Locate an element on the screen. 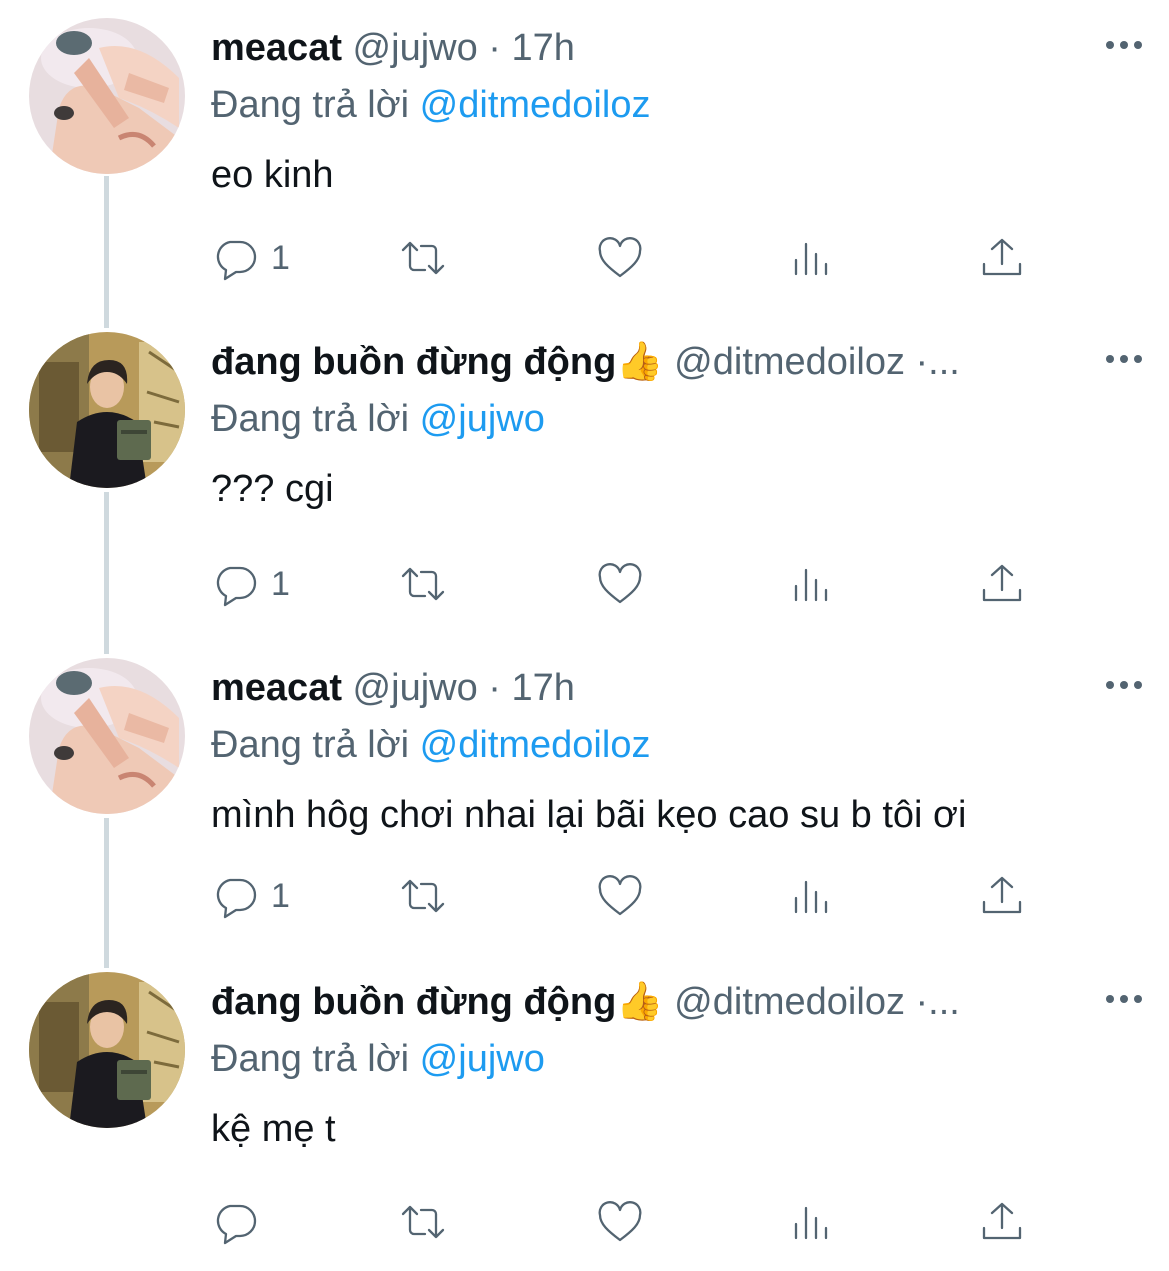 Image resolution: width=1169 pixels, height=1271 pixels. reply-button is located at coordinates (241, 1222).